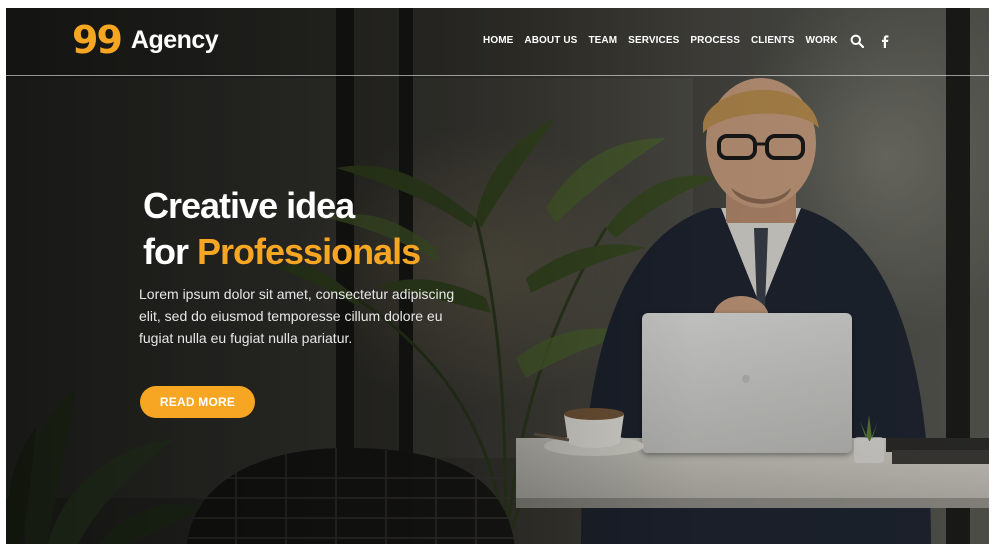 Image resolution: width=993 pixels, height=546 pixels. What do you see at coordinates (97, 40) in the screenshot?
I see `quote-mark-logo-icon: 99` at bounding box center [97, 40].